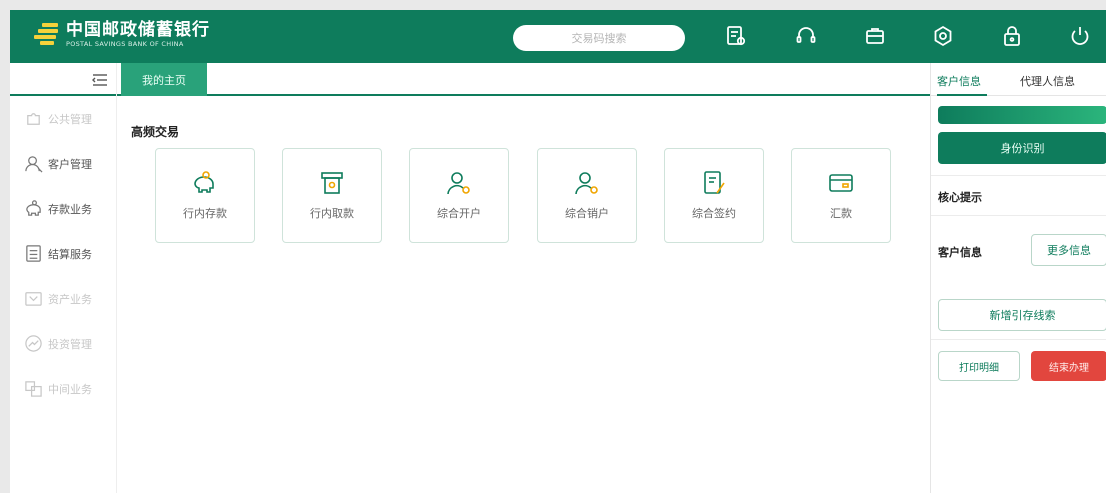 The width and height of the screenshot is (1106, 493). What do you see at coordinates (599, 38) in the screenshot?
I see `transaction-search-input` at bounding box center [599, 38].